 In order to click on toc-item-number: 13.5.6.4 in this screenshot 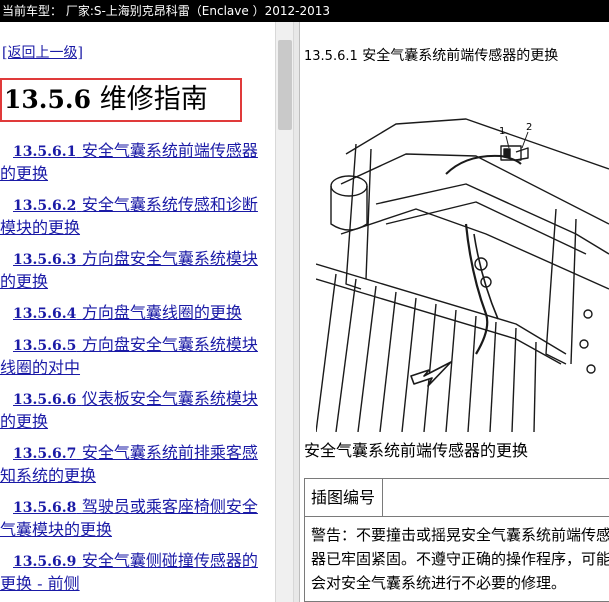, I will do `click(45, 314)`.